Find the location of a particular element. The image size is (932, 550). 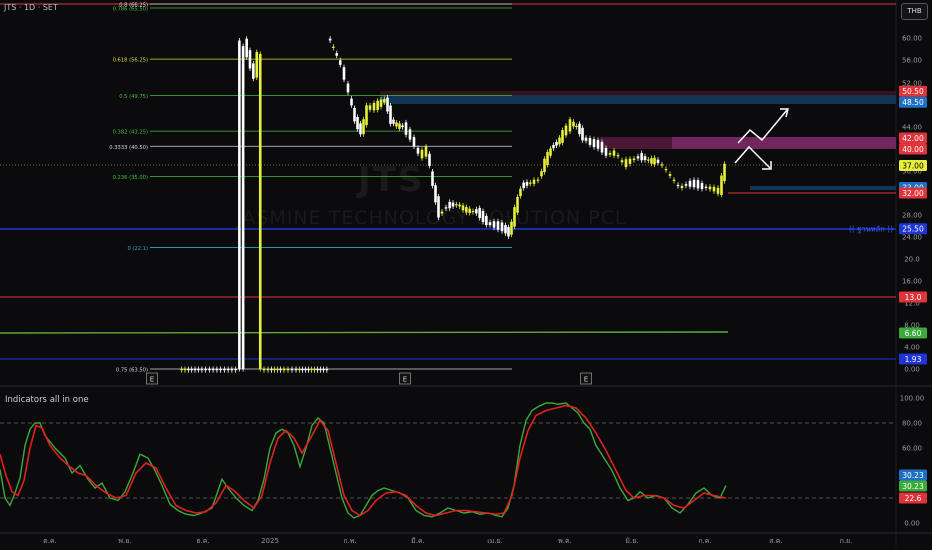

indicator-title: Indicators all in one is located at coordinates (47, 400).